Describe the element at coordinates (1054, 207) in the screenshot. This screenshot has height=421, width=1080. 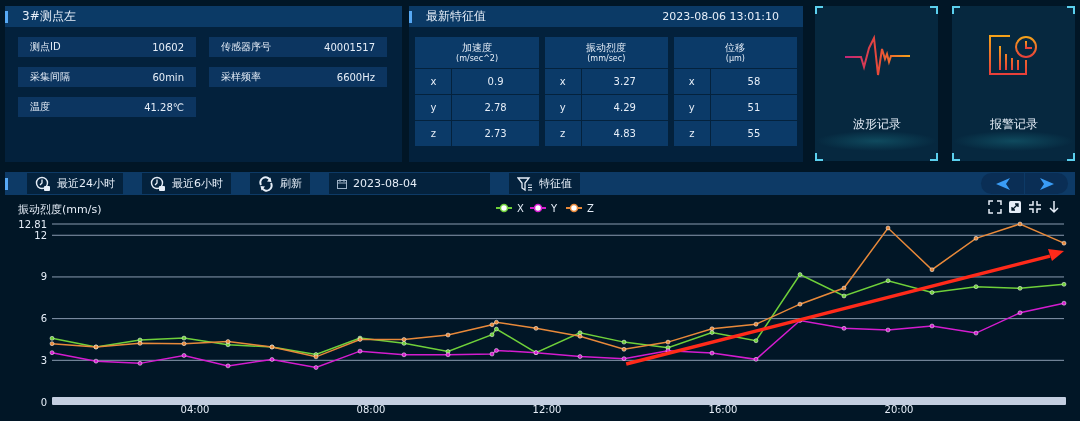
I see `download-icon` at that location.